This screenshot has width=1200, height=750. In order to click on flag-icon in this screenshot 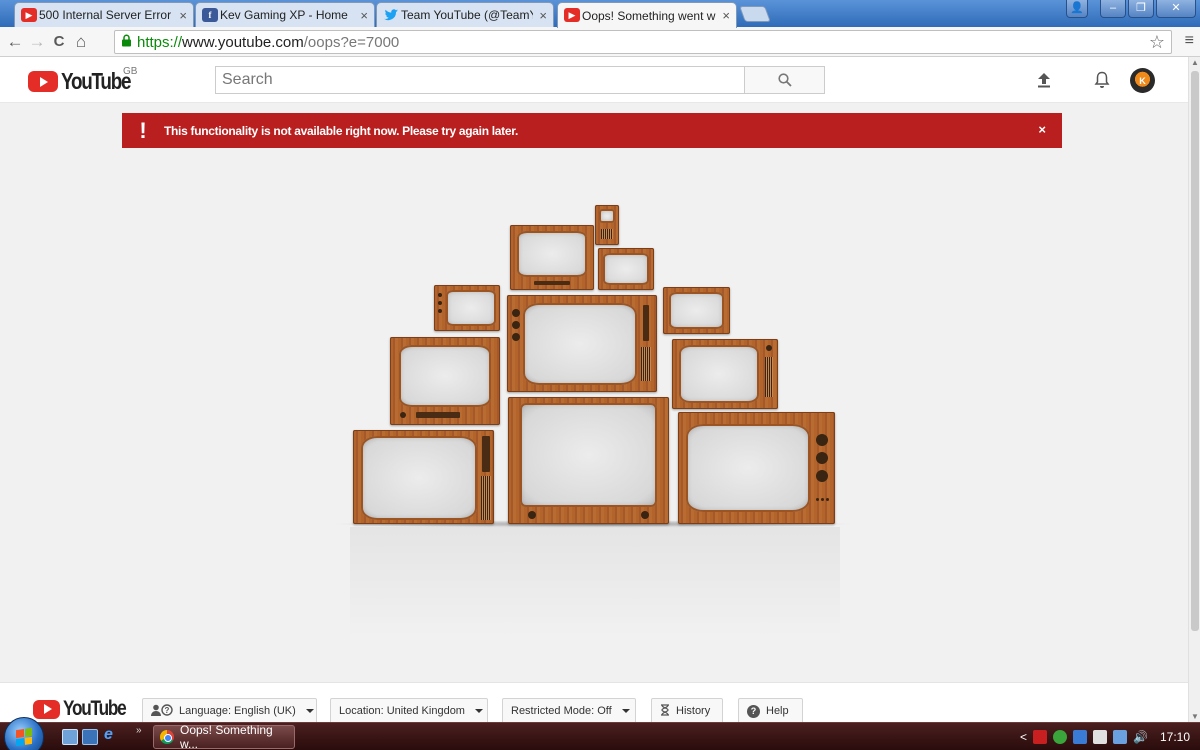, I will do `click(1100, 737)`.